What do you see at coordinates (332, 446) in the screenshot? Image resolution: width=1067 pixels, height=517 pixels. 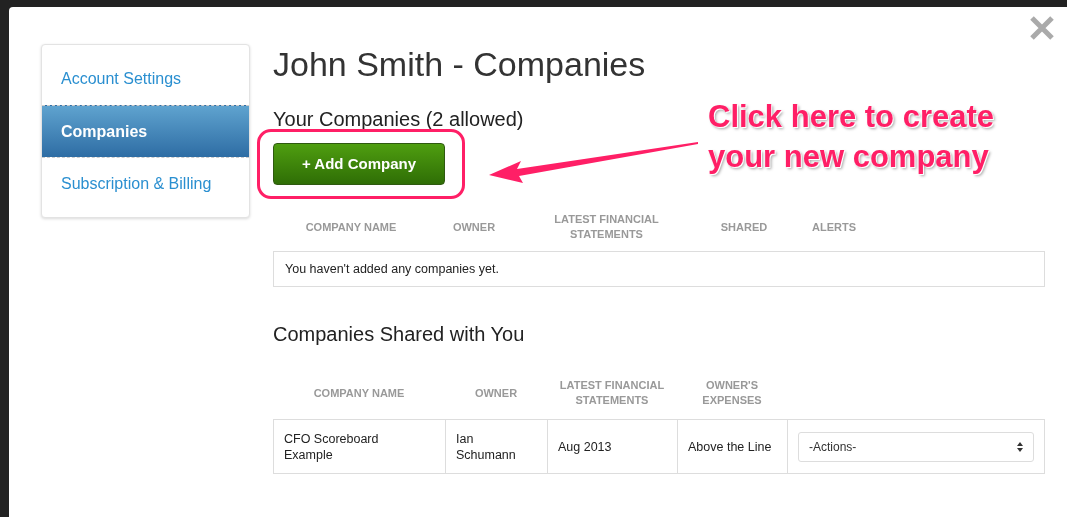 I see `table-cell-text: CFO Scoreboard Example` at bounding box center [332, 446].